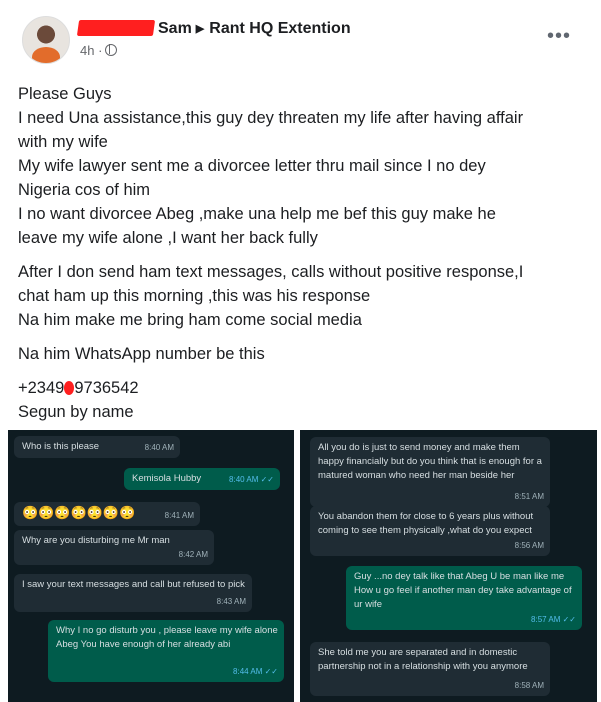 This screenshot has height=702, width=601. Describe the element at coordinates (559, 36) in the screenshot. I see `more-options-button: •••` at that location.